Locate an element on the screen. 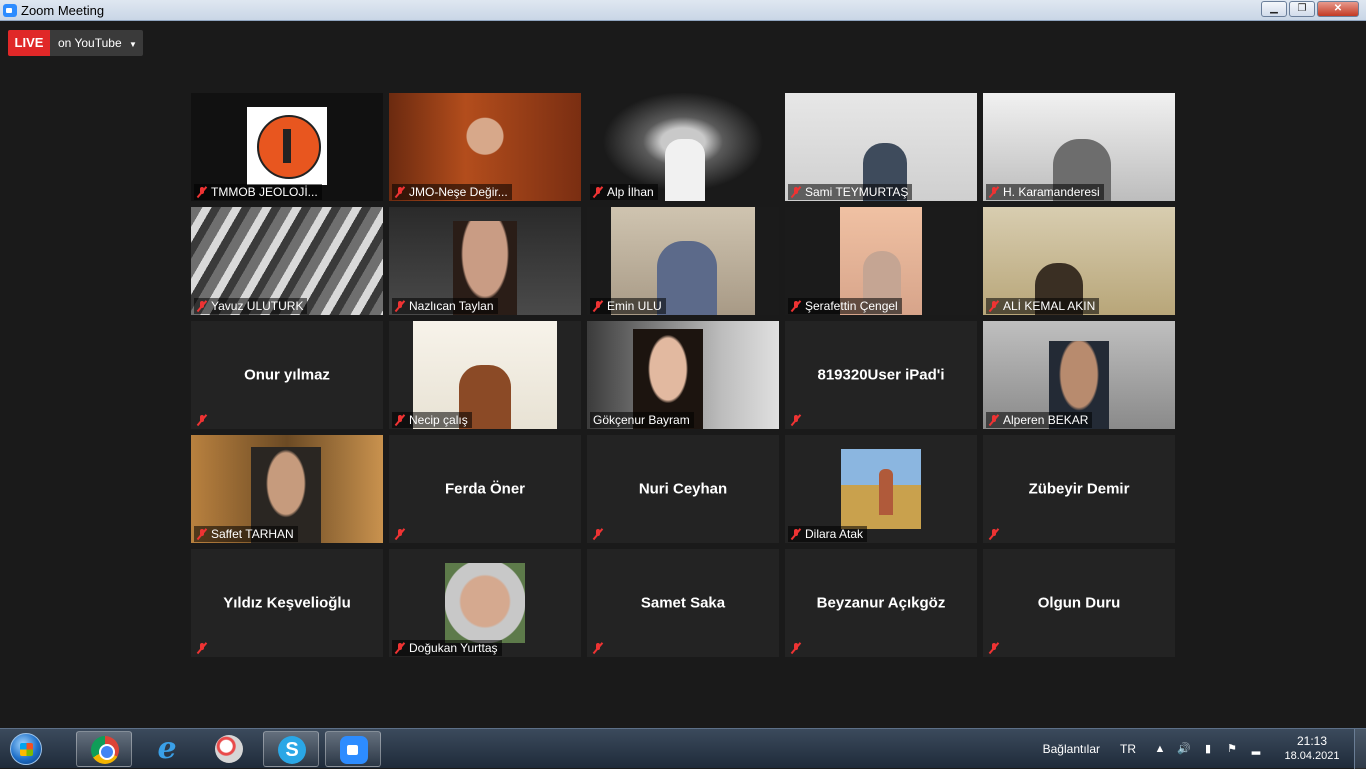 The image size is (1366, 769). network-icon: ▂ is located at coordinates (1256, 749).